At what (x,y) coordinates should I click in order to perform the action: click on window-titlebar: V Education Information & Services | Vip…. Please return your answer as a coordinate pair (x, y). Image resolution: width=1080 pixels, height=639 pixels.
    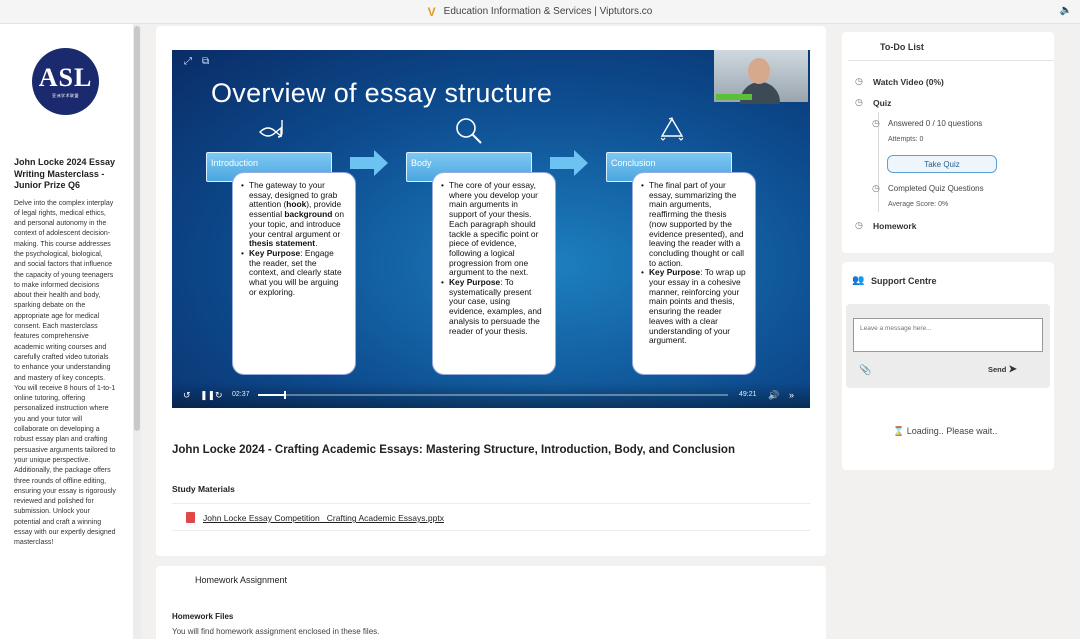
    Looking at the image, I should click on (540, 12).